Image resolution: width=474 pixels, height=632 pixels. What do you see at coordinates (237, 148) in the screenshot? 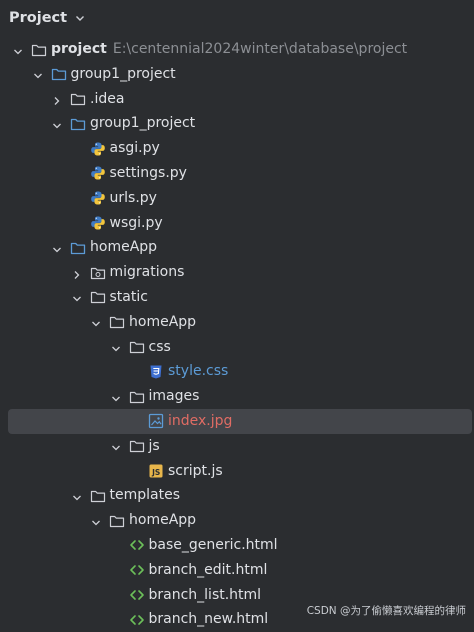
I see `tree-row: asgi.py` at bounding box center [237, 148].